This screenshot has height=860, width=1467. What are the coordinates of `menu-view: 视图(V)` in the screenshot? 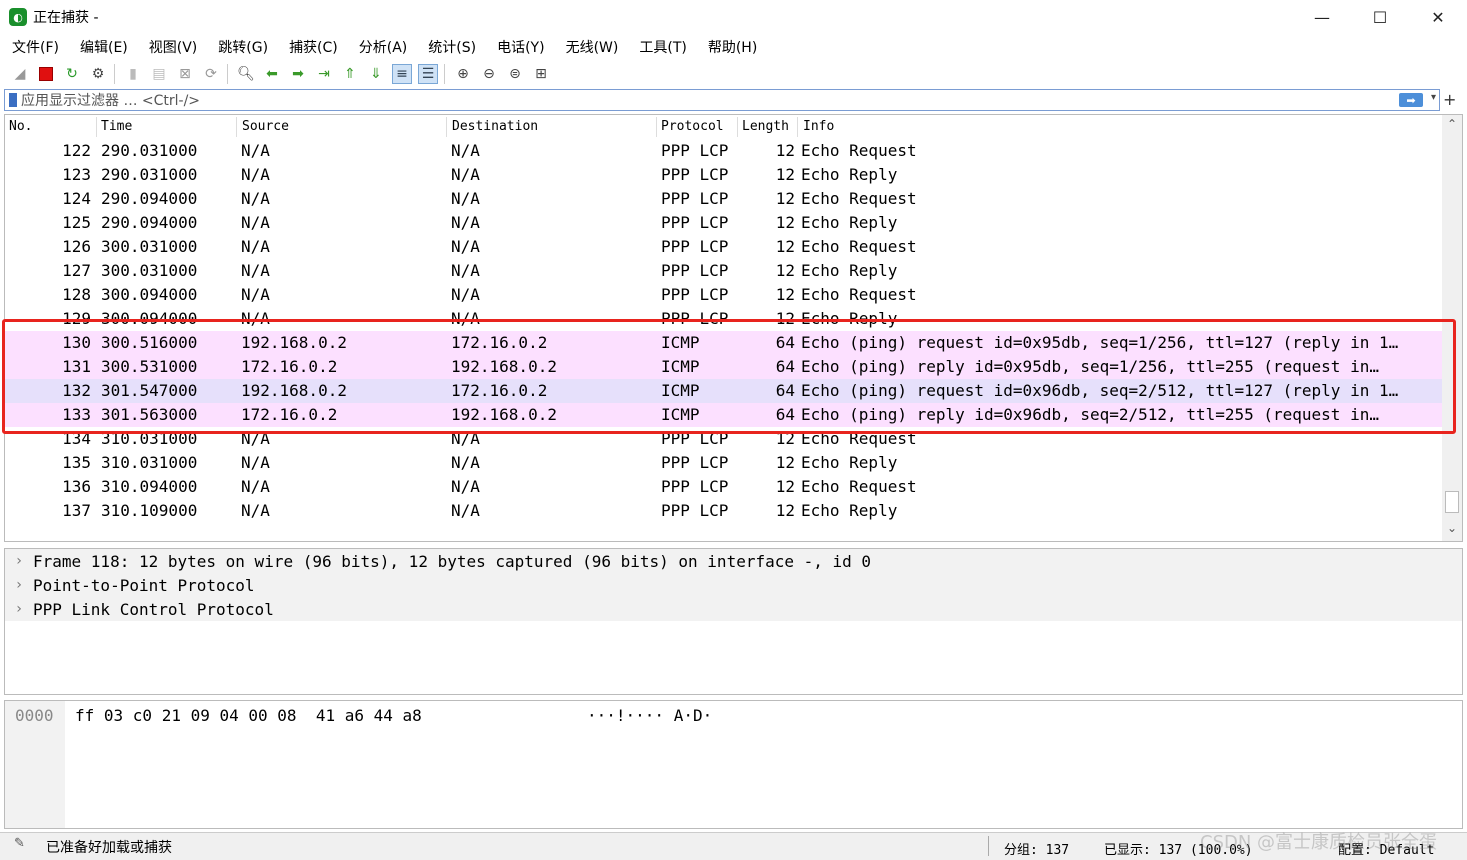 It's located at (173, 47).